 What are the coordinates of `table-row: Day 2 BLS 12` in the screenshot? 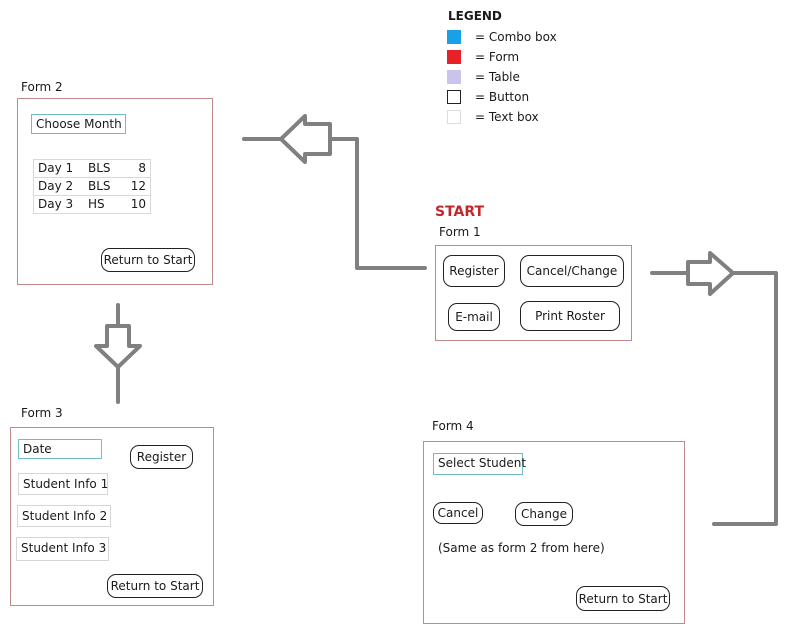 It's located at (92, 186).